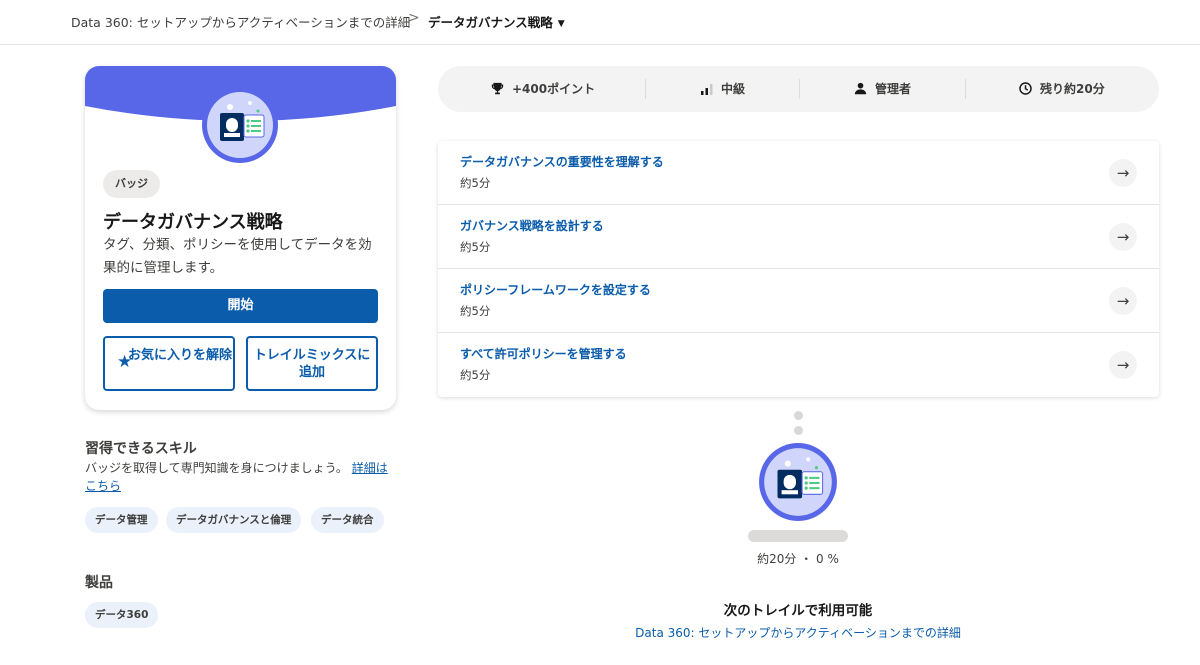 This screenshot has width=1200, height=665. What do you see at coordinates (237, 256) in the screenshot?
I see `badge-description: タグ、分類、ポリシーを使用してデータを効果的に管理します。` at bounding box center [237, 256].